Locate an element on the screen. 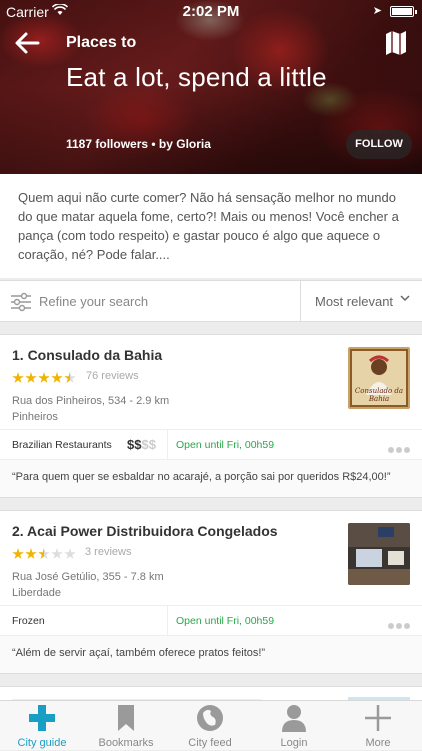 Image resolution: width=422 pixels, height=751 pixels. refine-bar: Refine your search Most relevant is located at coordinates (211, 301).